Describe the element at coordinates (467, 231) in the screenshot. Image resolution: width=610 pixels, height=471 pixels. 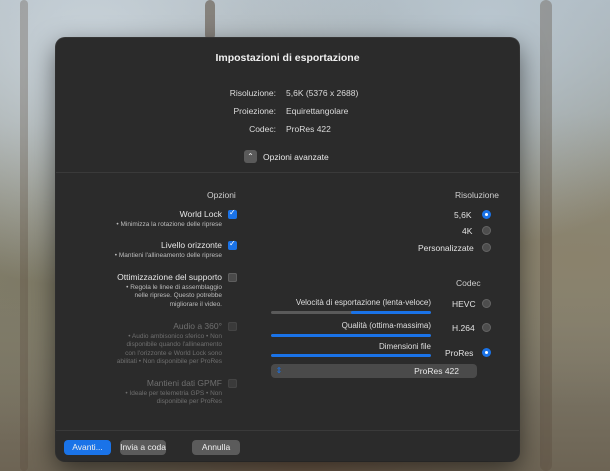
I see `radio-label: 4K` at that location.